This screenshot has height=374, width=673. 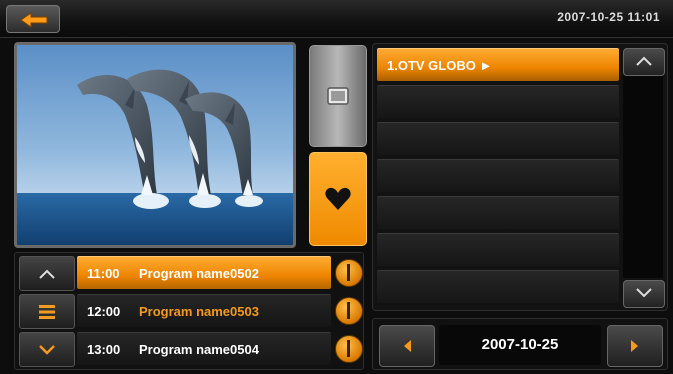 I want to click on program-name: Program name0502, so click(x=199, y=273).